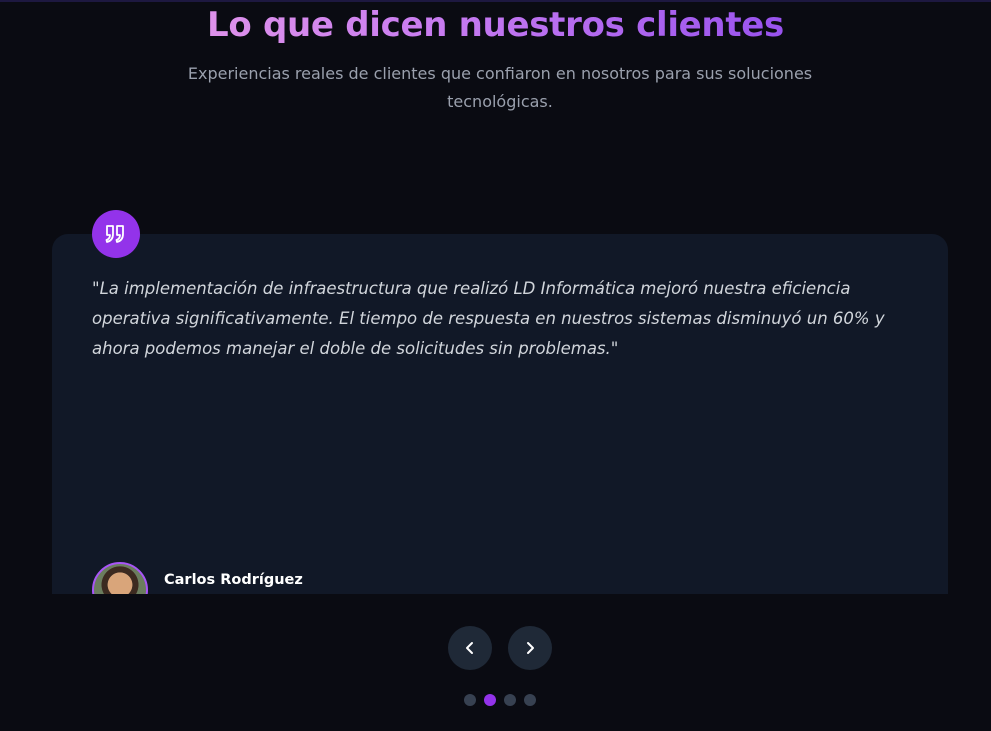  I want to click on chevron-left-icon, so click(469, 648).